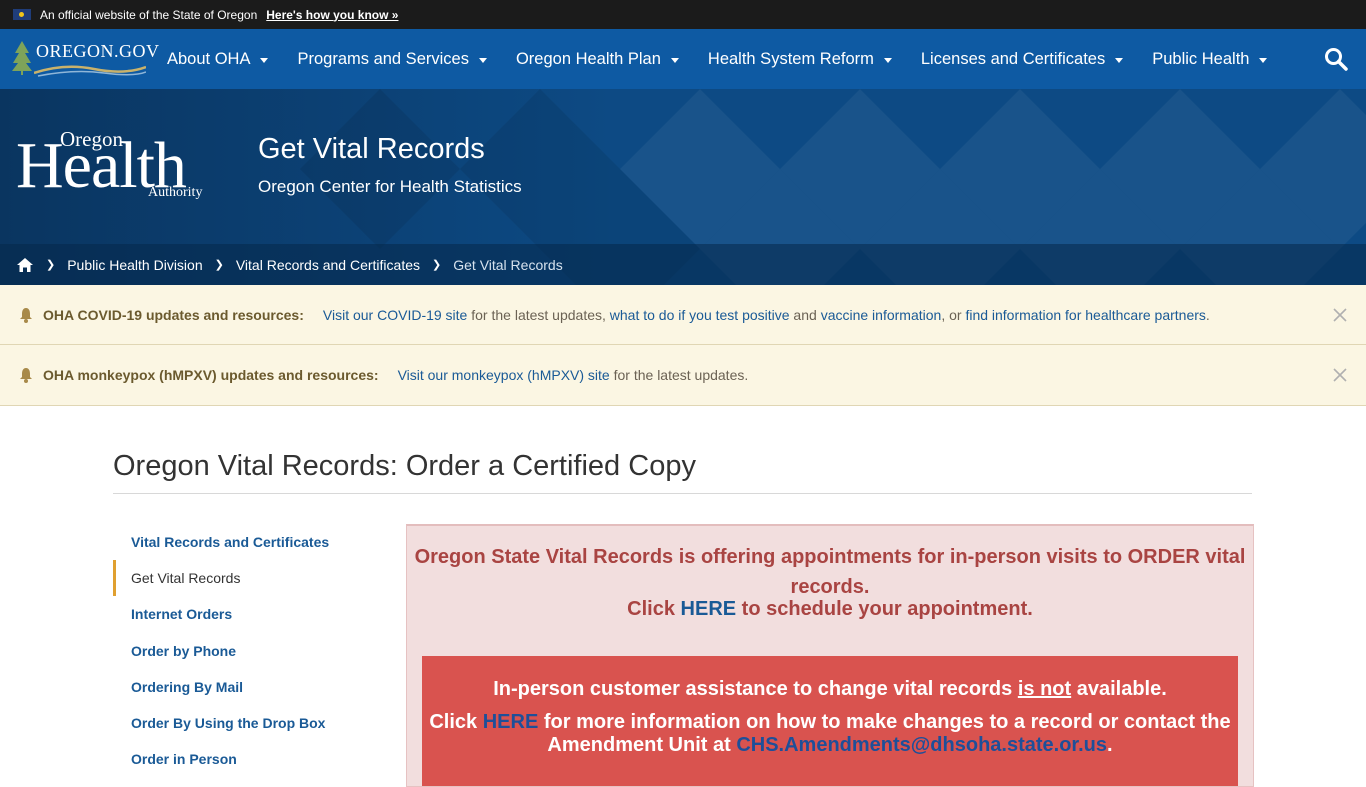 This screenshot has height=787, width=1366. What do you see at coordinates (25, 265) in the screenshot?
I see `home-icon` at bounding box center [25, 265].